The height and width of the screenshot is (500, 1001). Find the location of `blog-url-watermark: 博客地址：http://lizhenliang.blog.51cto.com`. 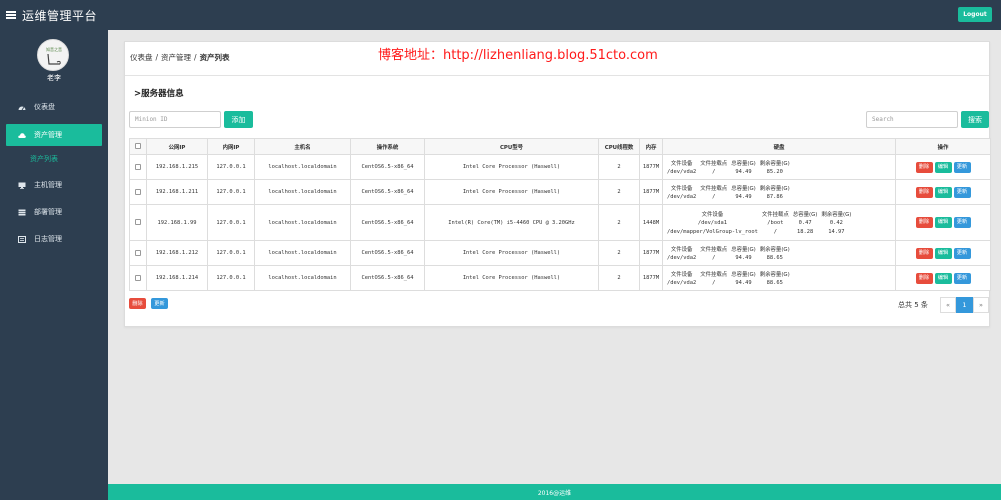

blog-url-watermark: 博客地址：http://lizhenliang.blog.51cto.com is located at coordinates (518, 55).